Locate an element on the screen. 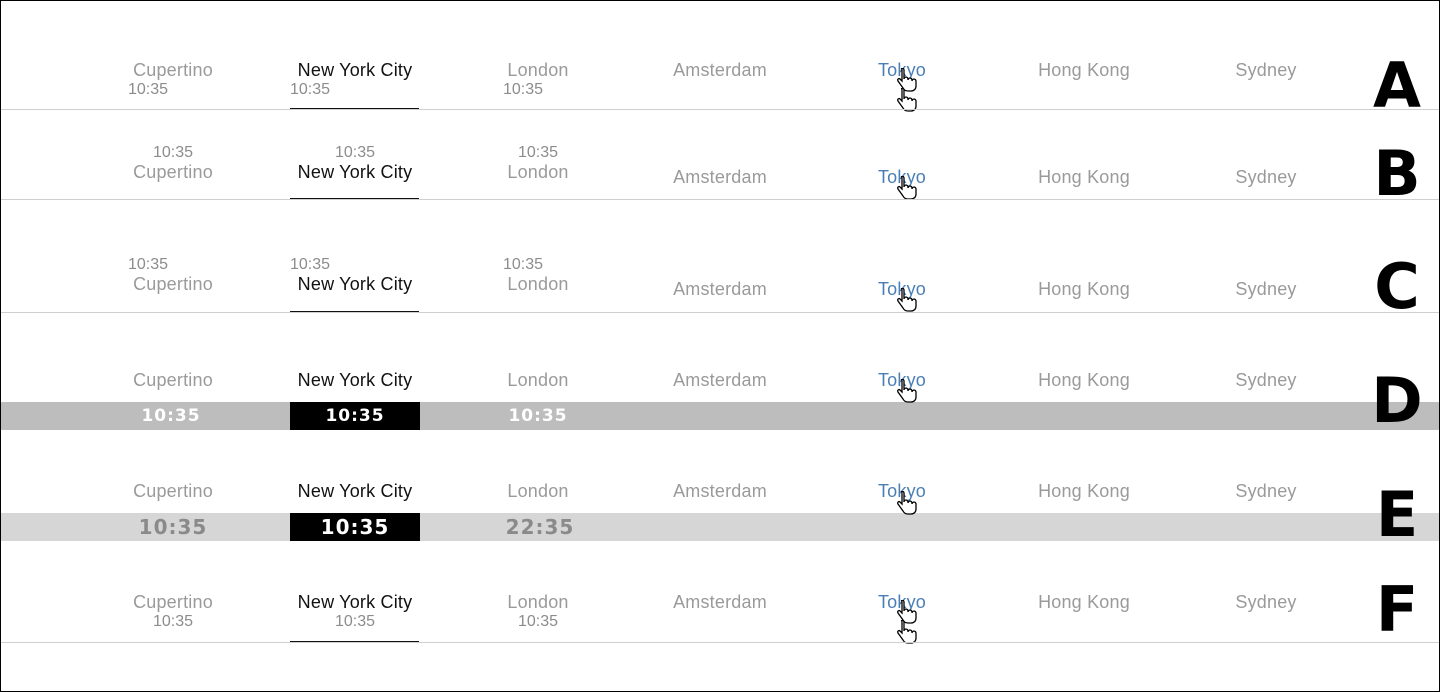 The height and width of the screenshot is (692, 1440). variant-letter: B is located at coordinates (1397, 173).